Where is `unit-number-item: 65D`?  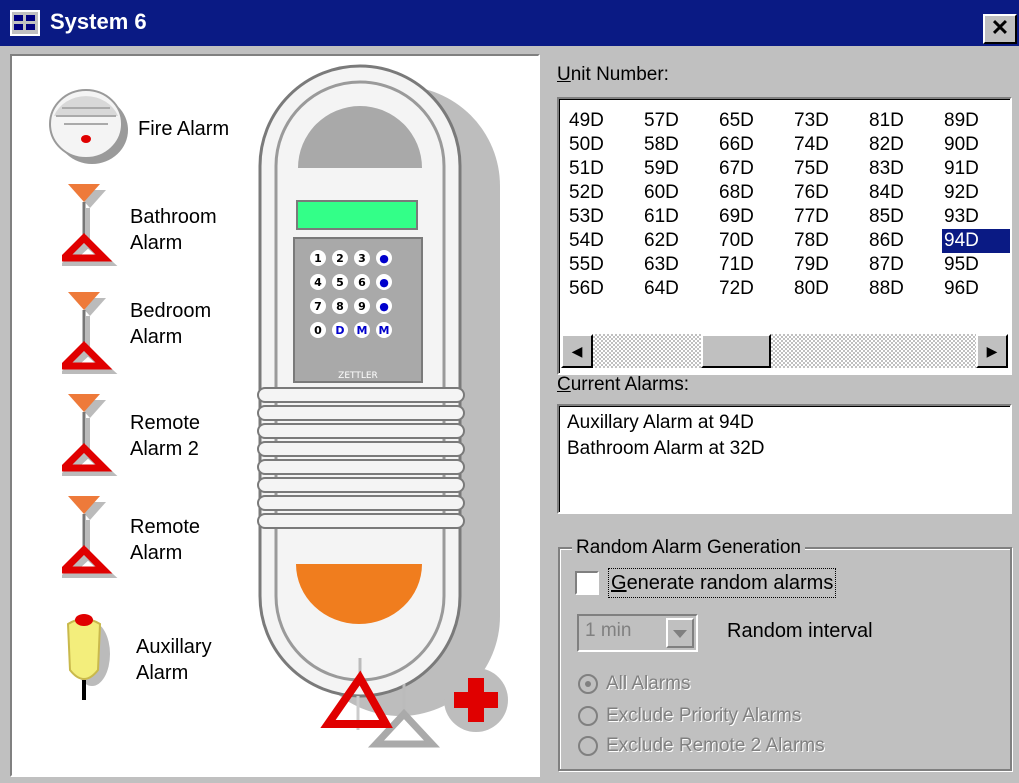 unit-number-item: 65D is located at coordinates (754, 121).